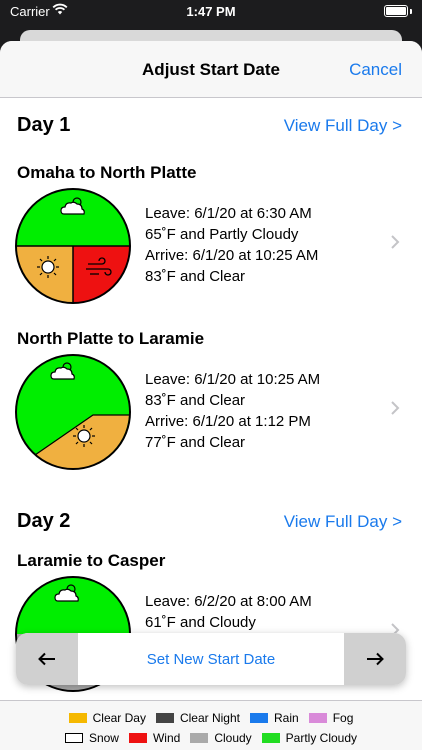  I want to click on leg-title: North Platte to Laramie, so click(111, 338).